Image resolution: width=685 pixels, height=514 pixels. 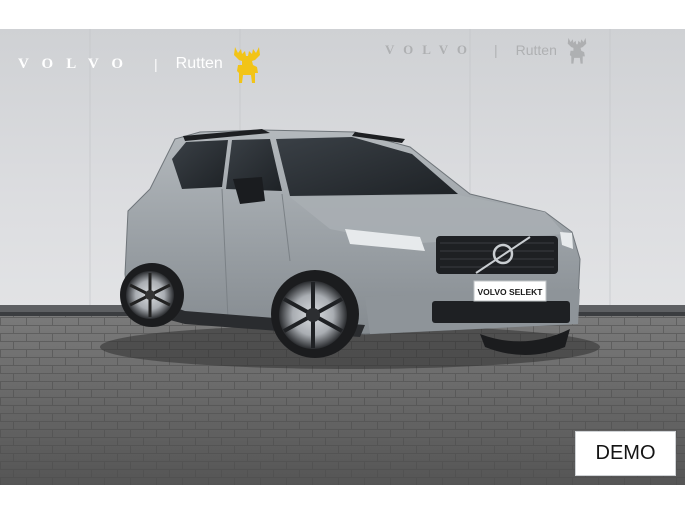 I want to click on dealer-name: Rutten, so click(x=199, y=63).